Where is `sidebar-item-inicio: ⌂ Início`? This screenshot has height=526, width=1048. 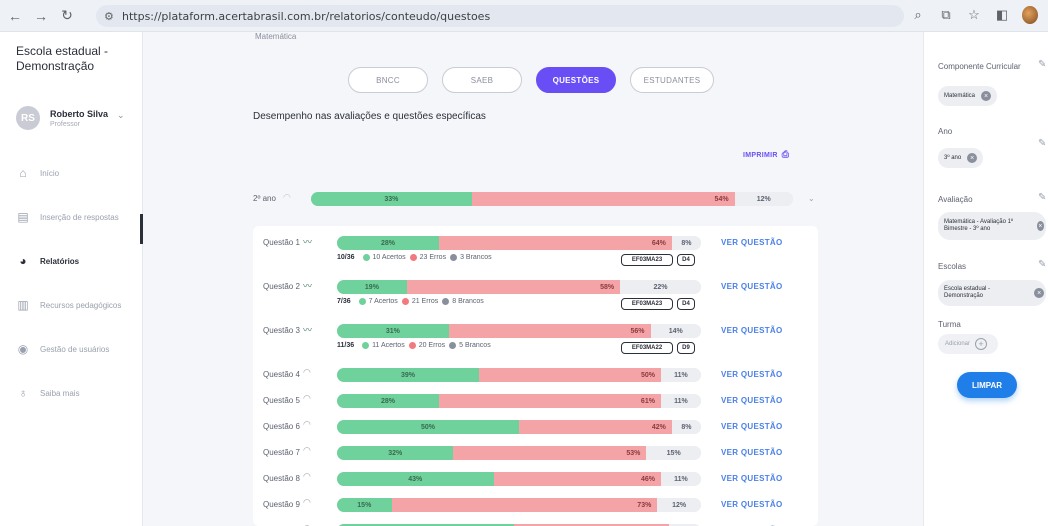
sidebar-item-inicio: ⌂ Início is located at coordinates (79, 173).